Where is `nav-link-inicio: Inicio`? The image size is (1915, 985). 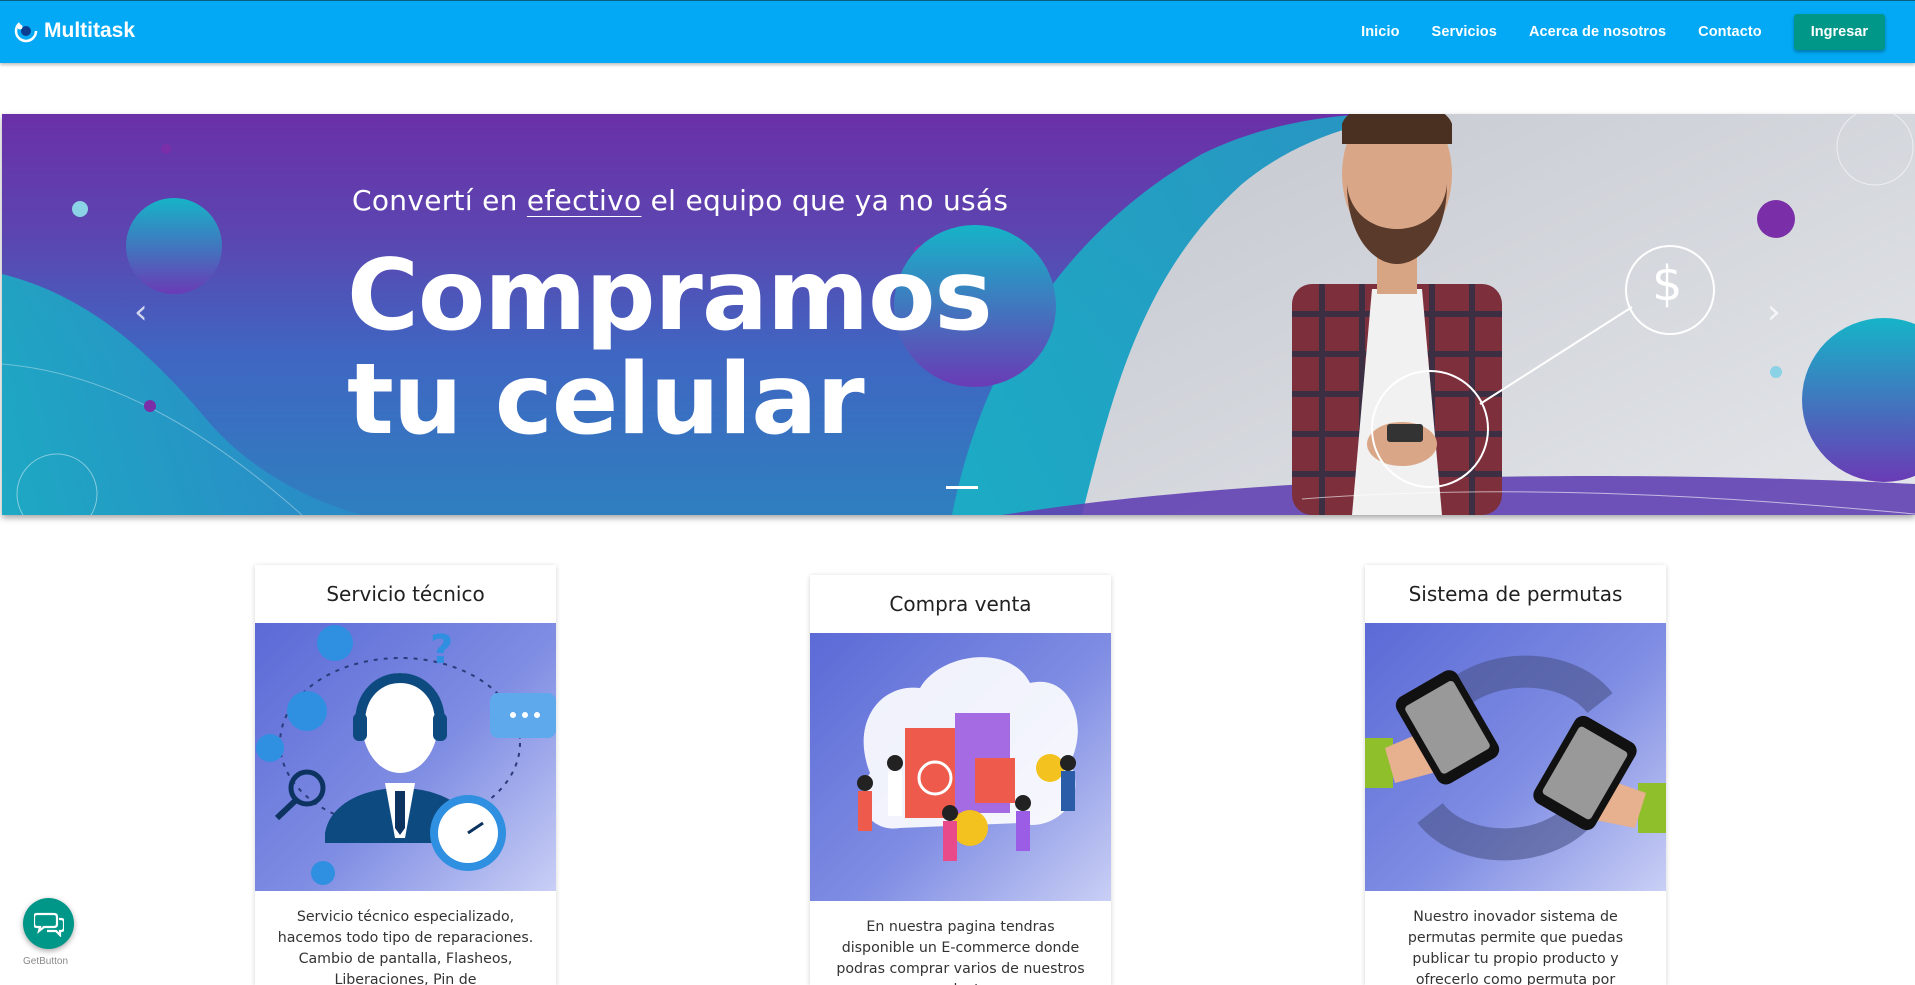 nav-link-inicio: Inicio is located at coordinates (1380, 32).